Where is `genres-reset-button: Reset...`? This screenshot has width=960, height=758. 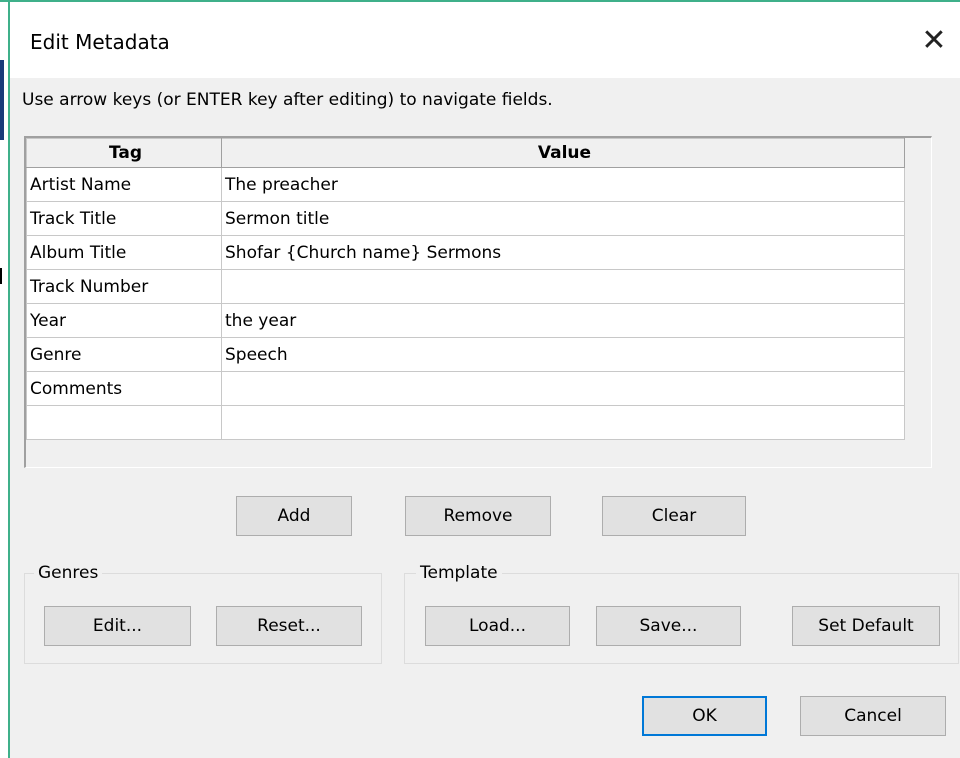 genres-reset-button: Reset... is located at coordinates (289, 626).